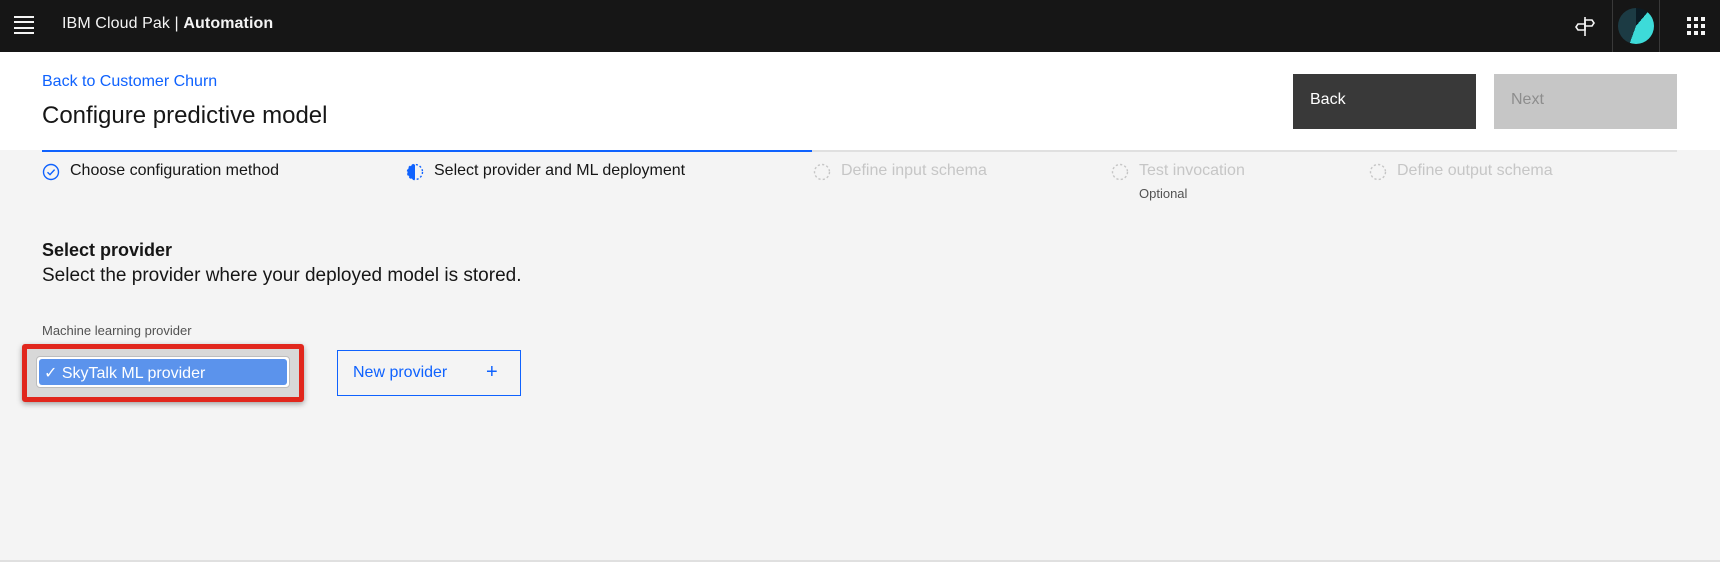  I want to click on step-choose-configuration-method: Choose configuration method, so click(160, 171).